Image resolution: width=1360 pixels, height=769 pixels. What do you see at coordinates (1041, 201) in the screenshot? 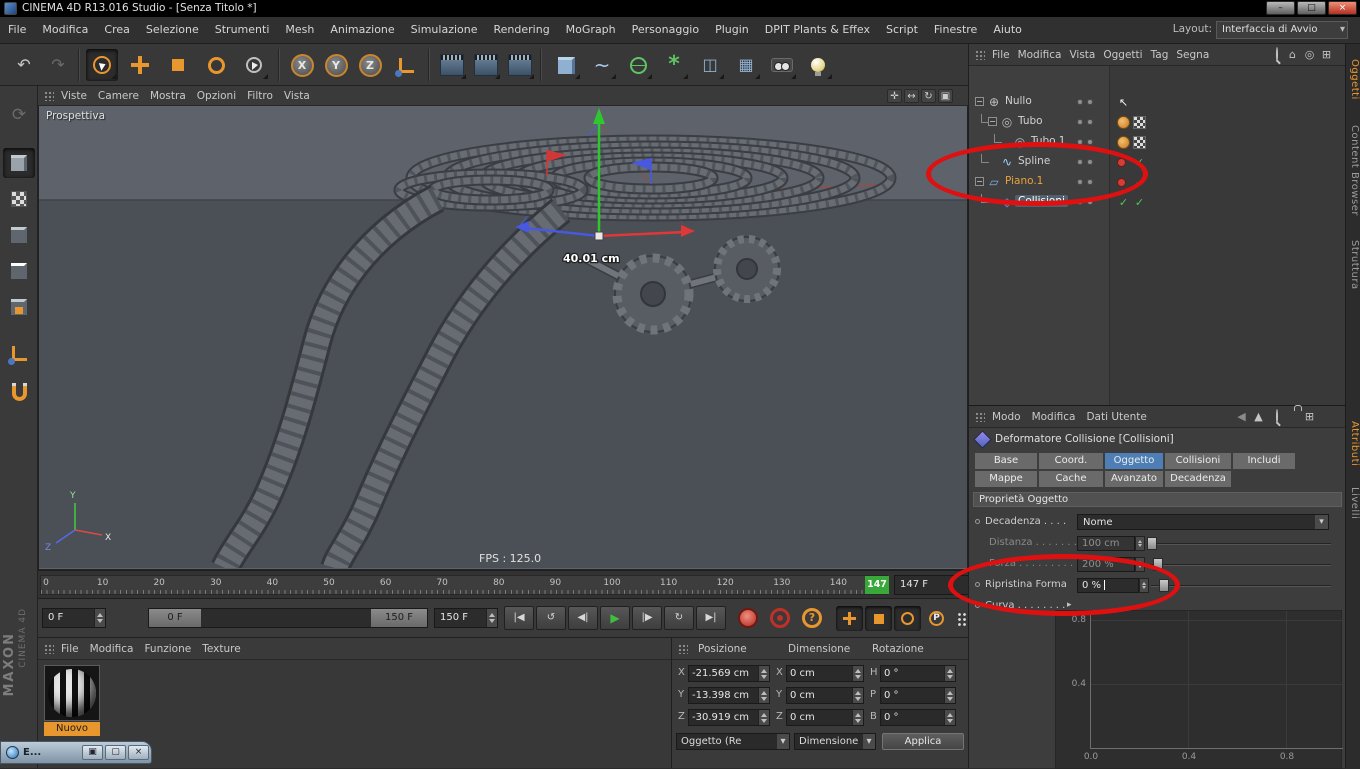
I see `object-name: Collisioni` at bounding box center [1041, 201].